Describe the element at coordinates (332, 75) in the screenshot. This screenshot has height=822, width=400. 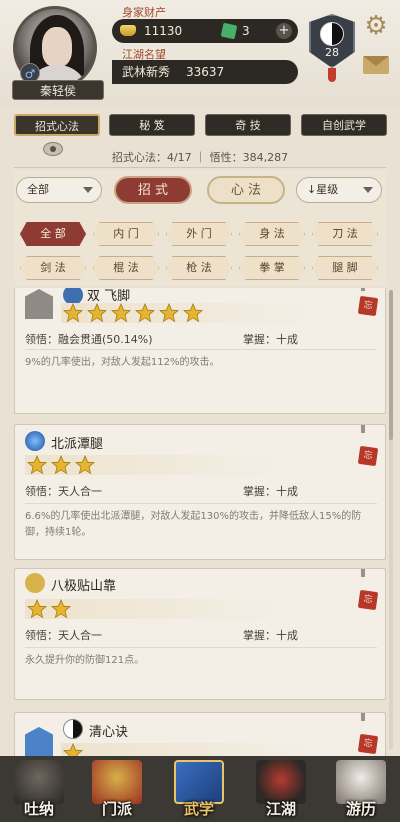
I see `tassel-decoration` at that location.